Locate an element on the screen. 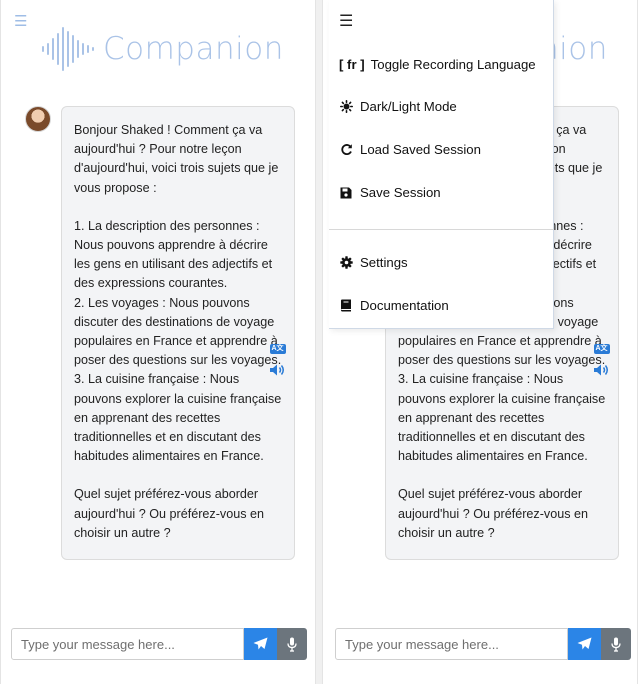 Image resolution: width=638 pixels, height=684 pixels. menu-item-label: Load Saved Session is located at coordinates (420, 149).